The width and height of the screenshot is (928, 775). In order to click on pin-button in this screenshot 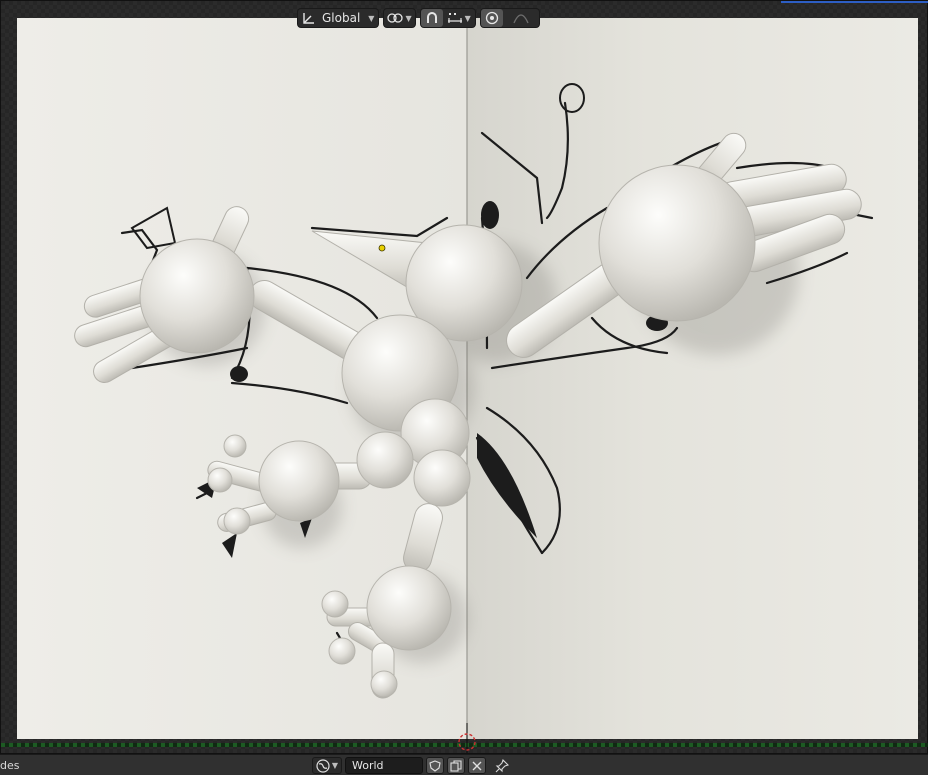, I will do `click(502, 765)`.